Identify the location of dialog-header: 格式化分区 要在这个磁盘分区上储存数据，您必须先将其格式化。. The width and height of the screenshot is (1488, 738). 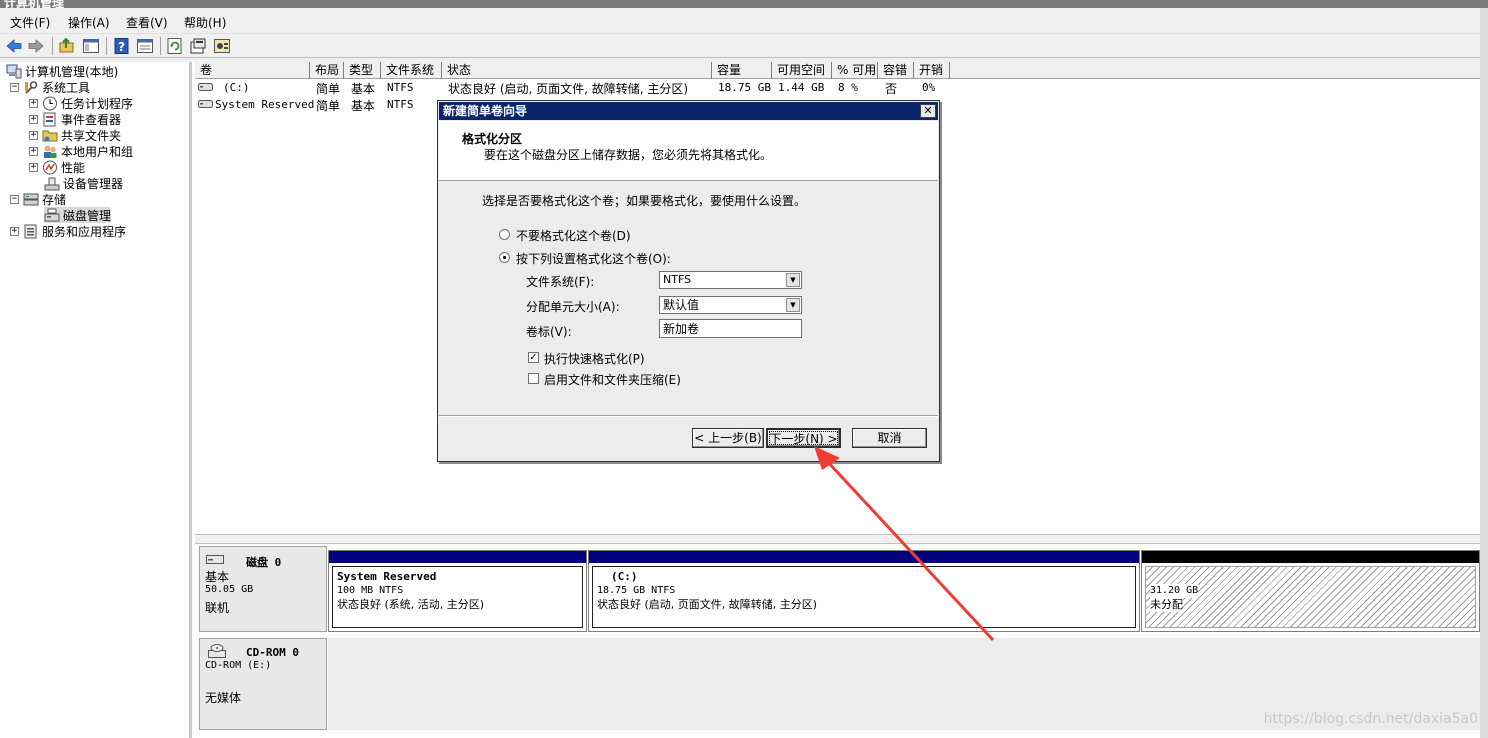
(688, 151).